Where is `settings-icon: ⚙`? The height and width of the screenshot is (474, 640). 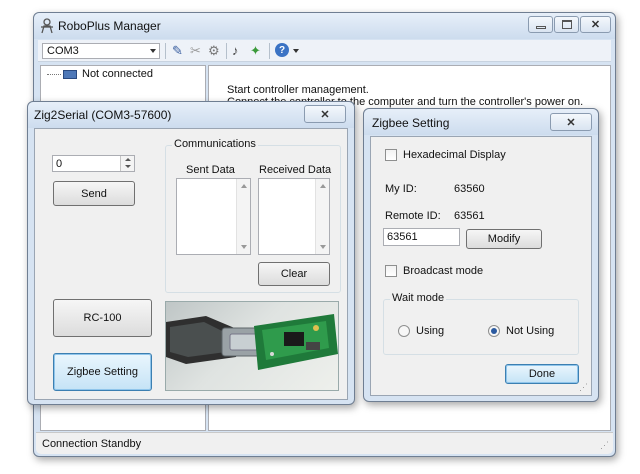
settings-icon: ⚙ is located at coordinates (214, 51).